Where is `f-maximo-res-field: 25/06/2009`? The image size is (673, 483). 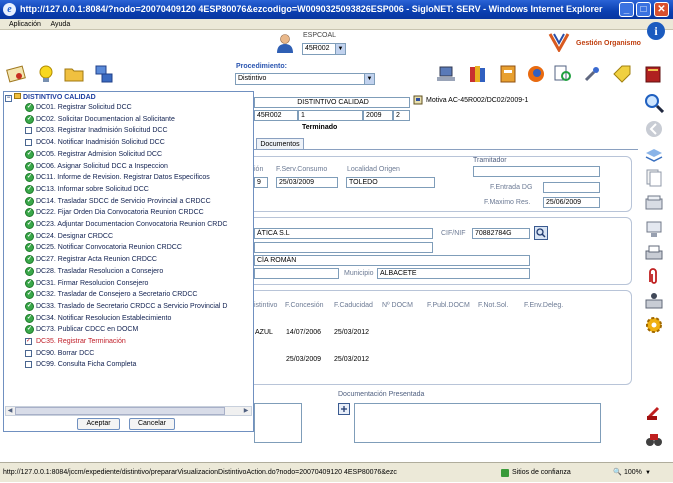 f-maximo-res-field: 25/06/2009 is located at coordinates (571, 202).